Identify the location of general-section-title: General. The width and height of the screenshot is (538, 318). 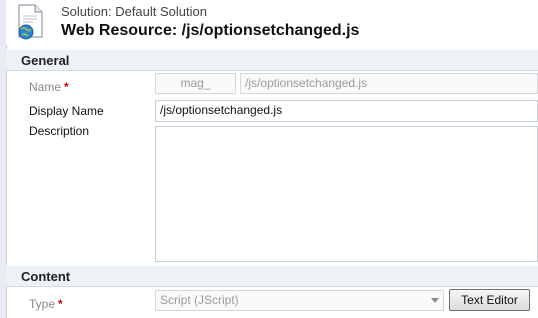
(45, 60).